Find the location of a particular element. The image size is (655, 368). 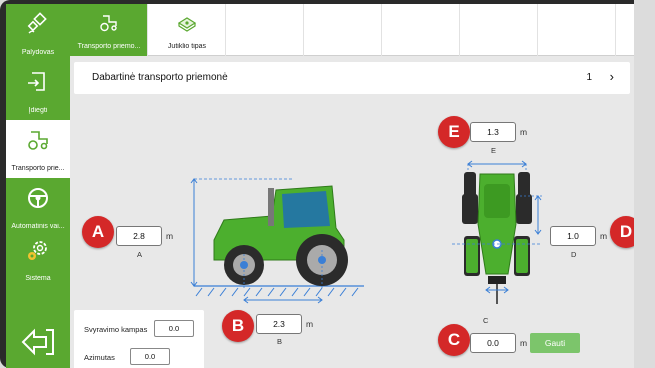

measurement-d-unit: m is located at coordinates (604, 236).